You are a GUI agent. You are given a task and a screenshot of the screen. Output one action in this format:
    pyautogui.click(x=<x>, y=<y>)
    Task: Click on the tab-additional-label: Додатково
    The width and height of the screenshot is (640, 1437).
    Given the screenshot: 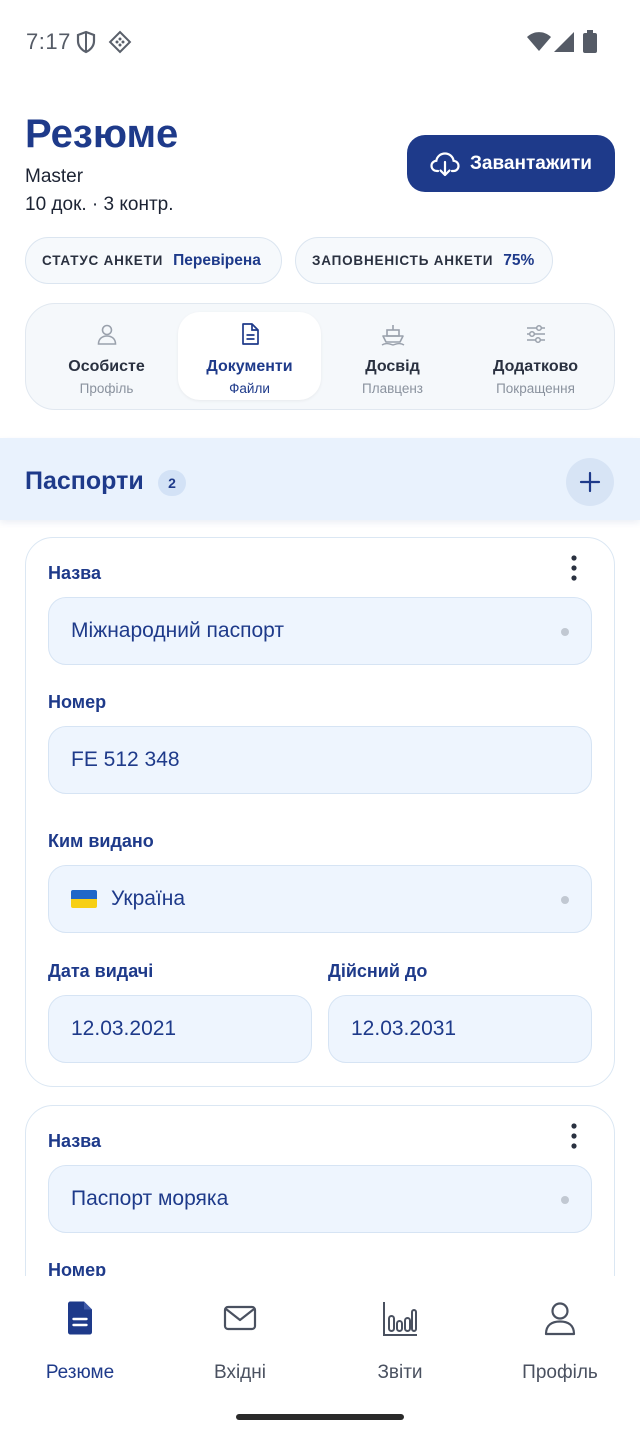 What is the action you would take?
    pyautogui.click(x=535, y=366)
    